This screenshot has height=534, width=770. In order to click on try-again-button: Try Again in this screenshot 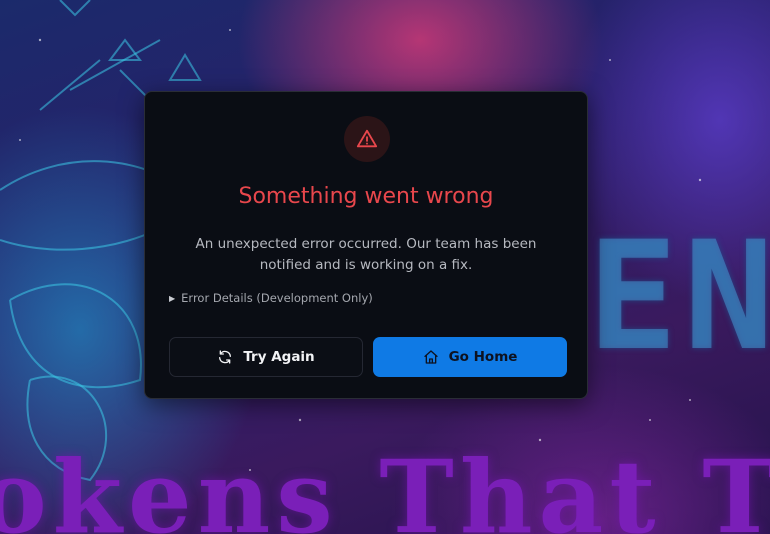, I will do `click(266, 357)`.